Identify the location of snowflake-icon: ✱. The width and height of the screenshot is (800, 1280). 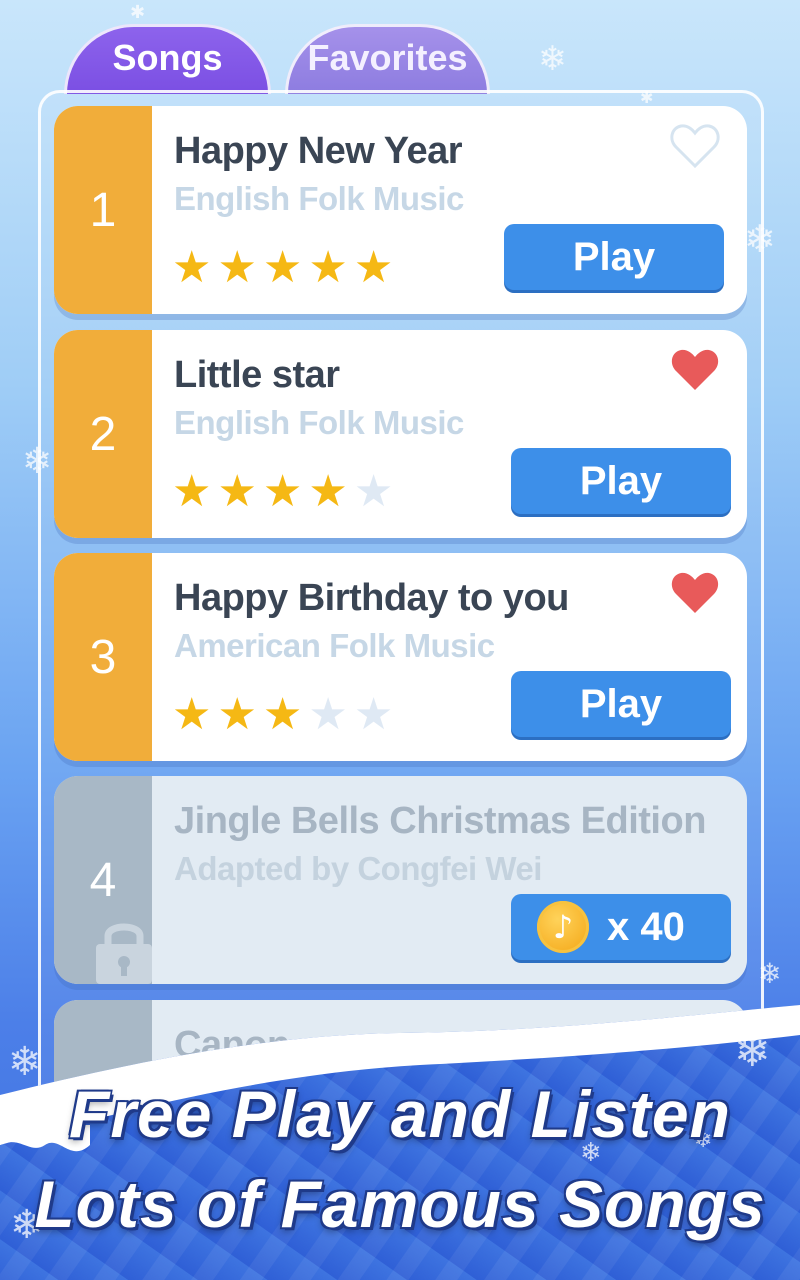
(138, 12).